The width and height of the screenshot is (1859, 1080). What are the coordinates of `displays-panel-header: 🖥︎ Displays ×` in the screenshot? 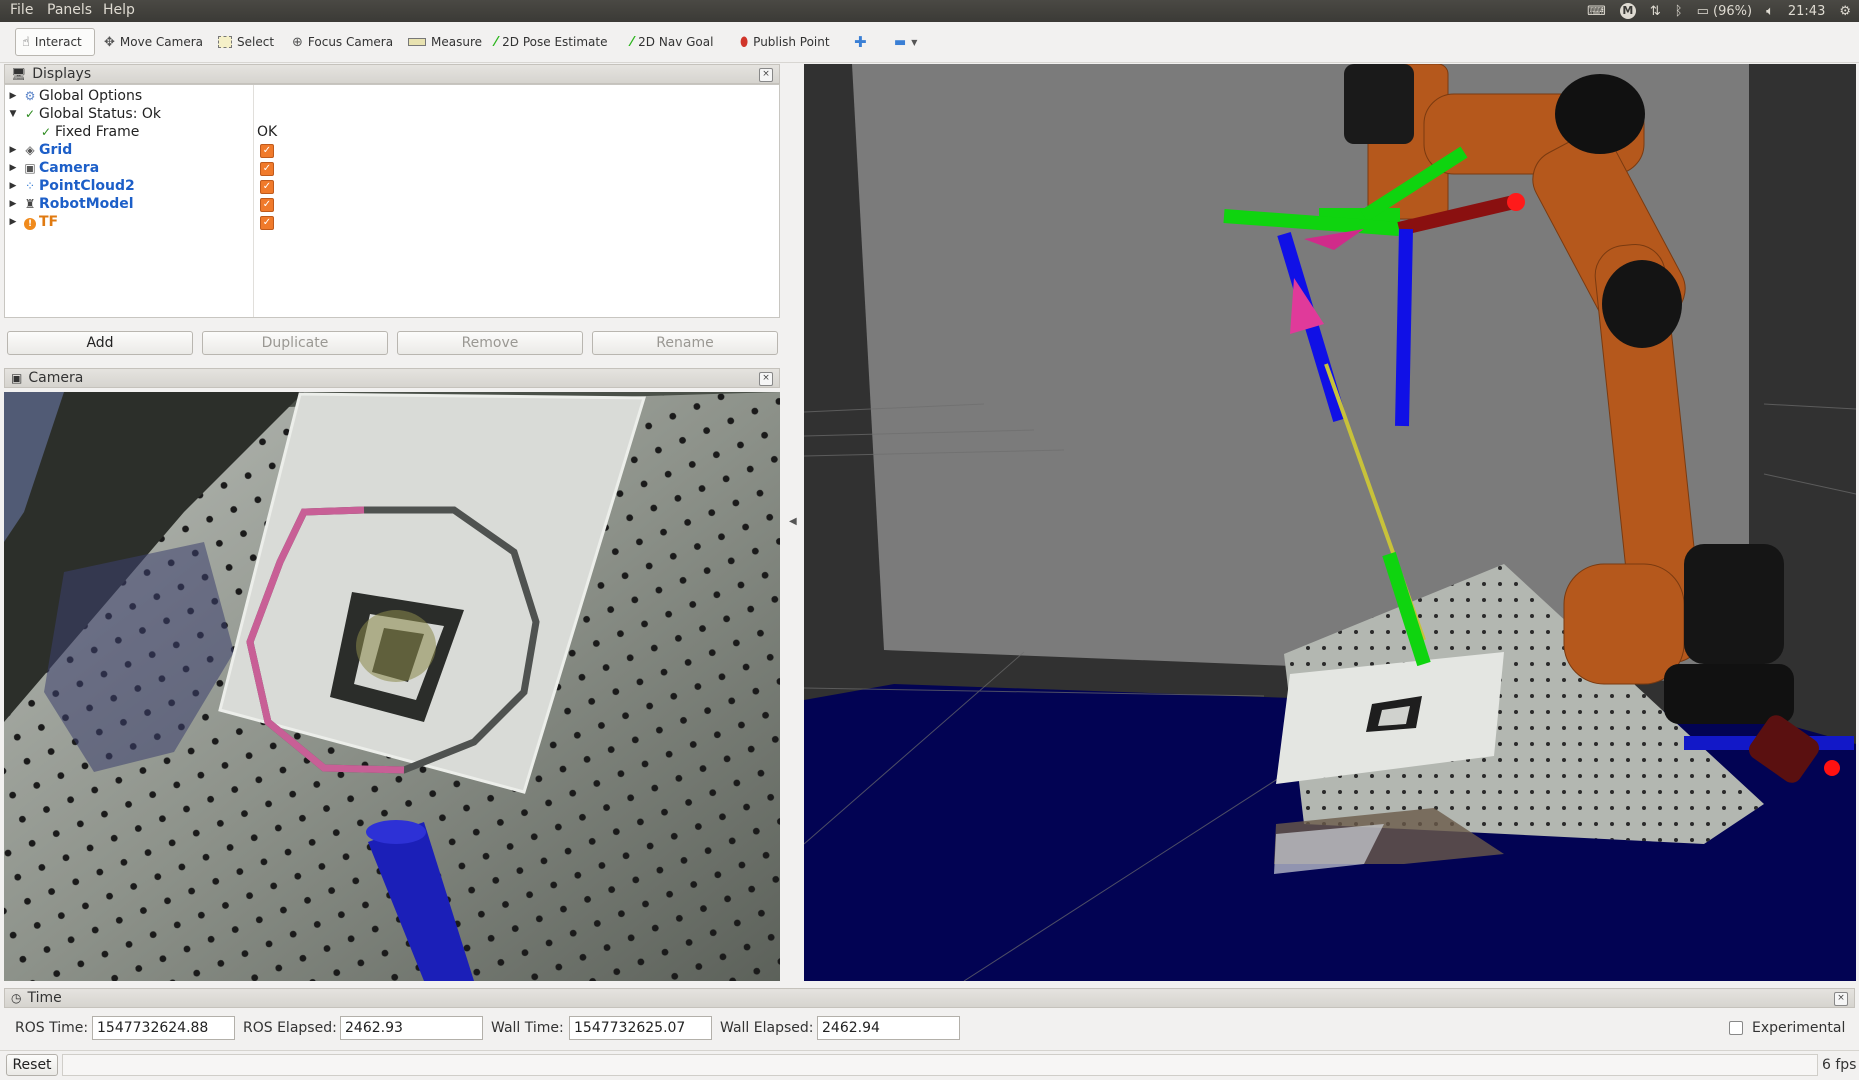 It's located at (392, 74).